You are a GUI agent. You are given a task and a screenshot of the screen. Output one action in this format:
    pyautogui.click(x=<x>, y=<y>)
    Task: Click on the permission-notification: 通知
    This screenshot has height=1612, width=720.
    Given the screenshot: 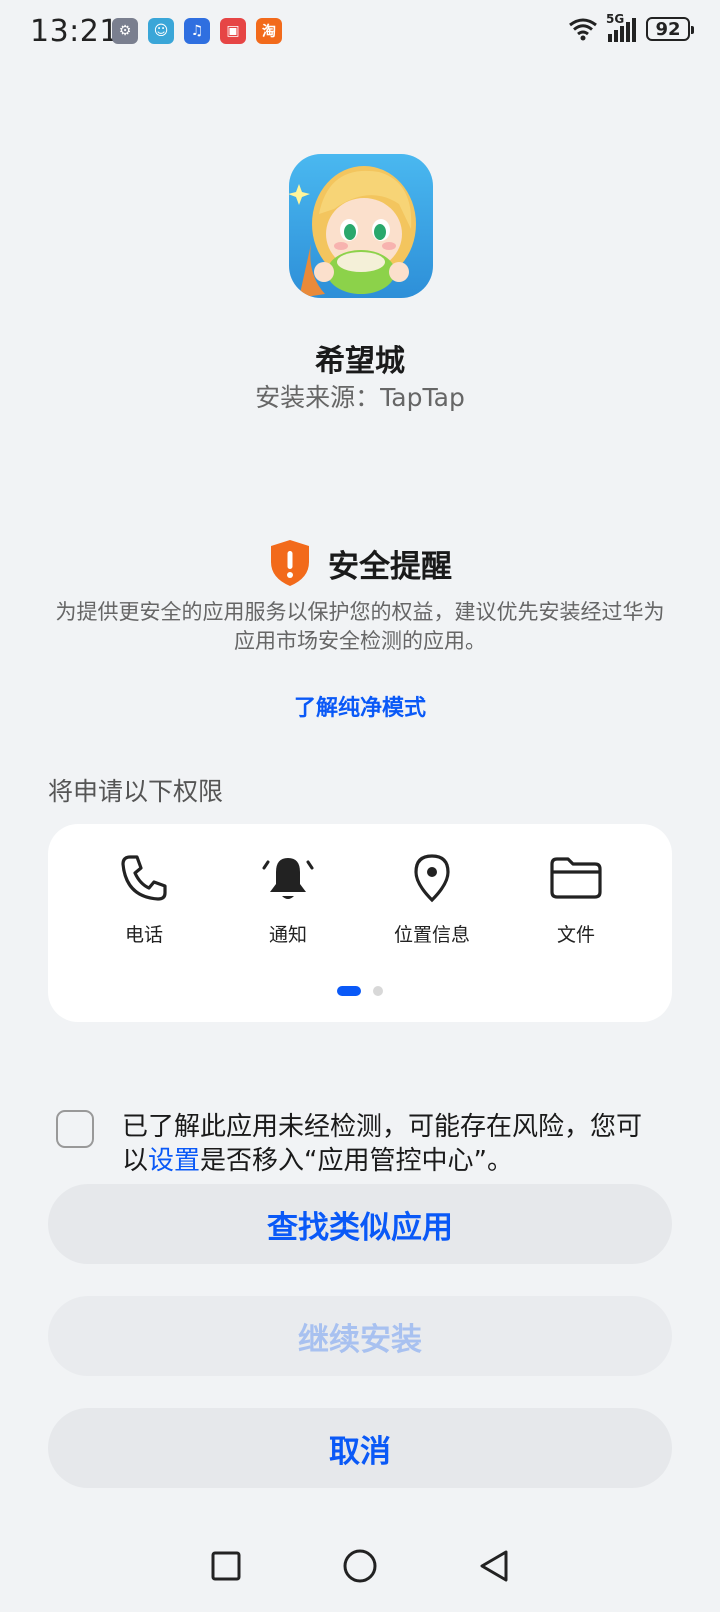 What is the action you would take?
    pyautogui.click(x=288, y=898)
    